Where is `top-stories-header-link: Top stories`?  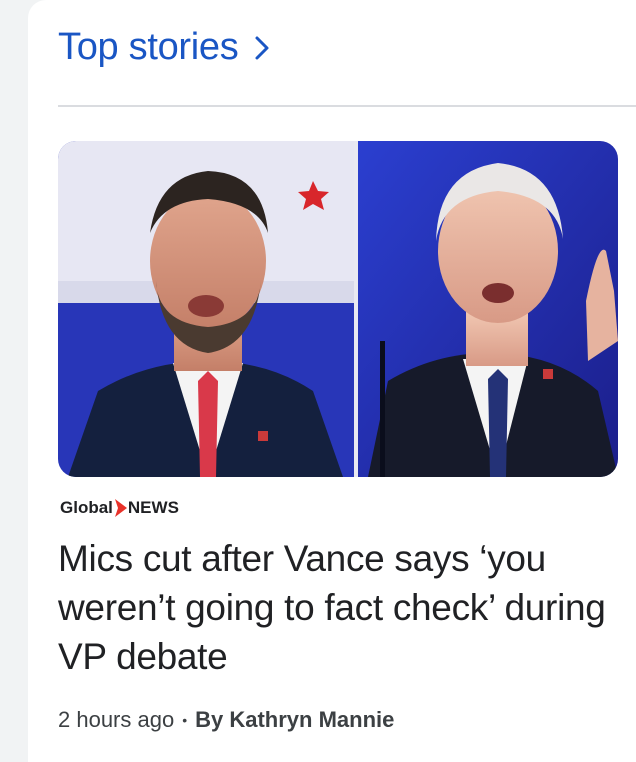
top-stories-header-link: Top stories is located at coordinates (164, 47).